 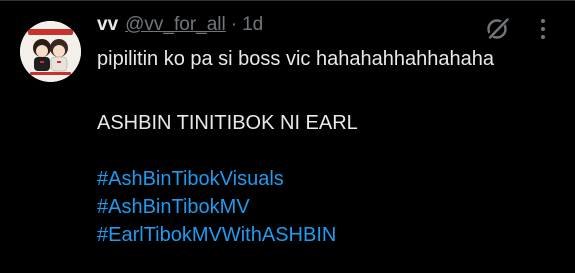 What do you see at coordinates (543, 29) in the screenshot?
I see `more-icon` at bounding box center [543, 29].